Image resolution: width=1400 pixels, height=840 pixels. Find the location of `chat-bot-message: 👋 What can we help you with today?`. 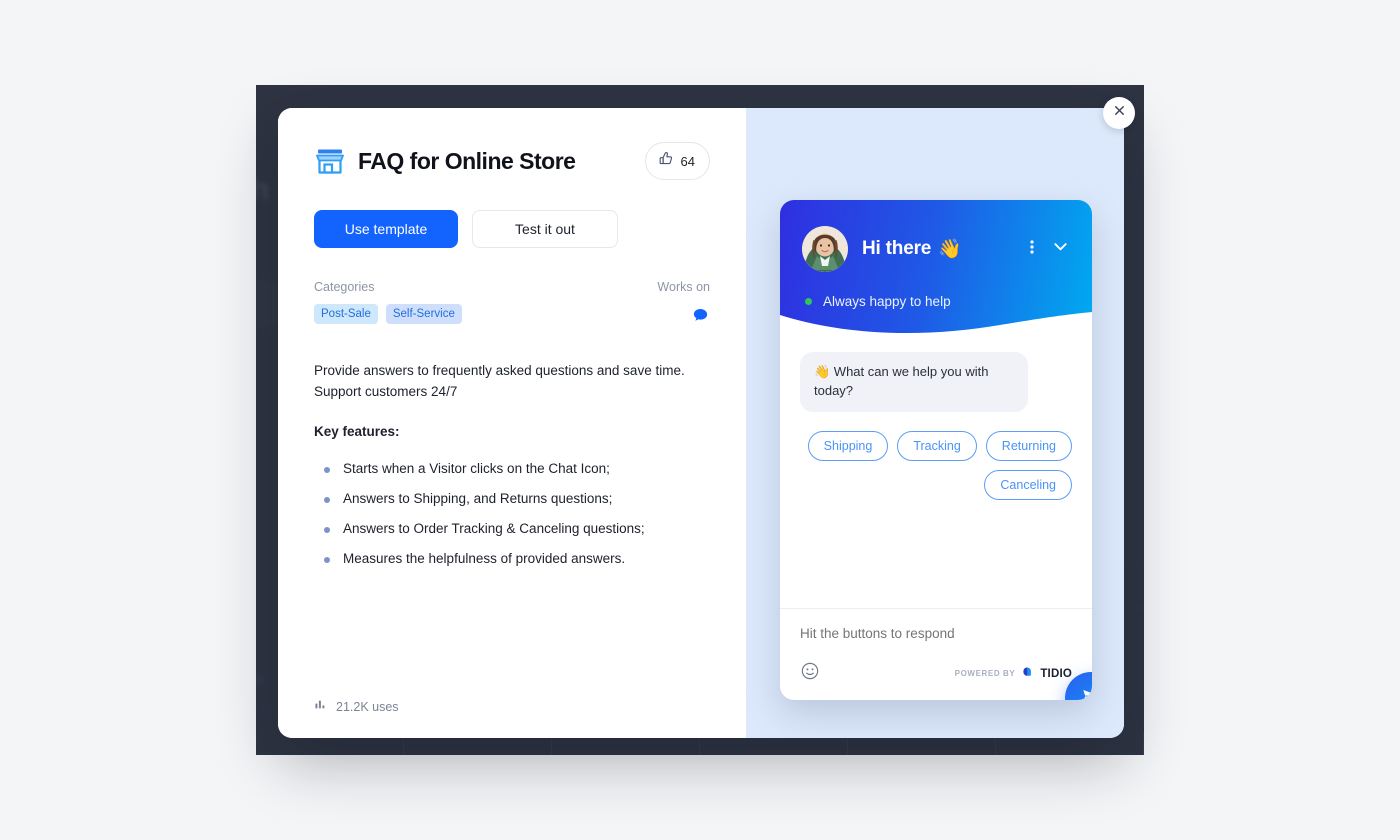

chat-bot-message: 👋 What can we help you with today? is located at coordinates (914, 382).